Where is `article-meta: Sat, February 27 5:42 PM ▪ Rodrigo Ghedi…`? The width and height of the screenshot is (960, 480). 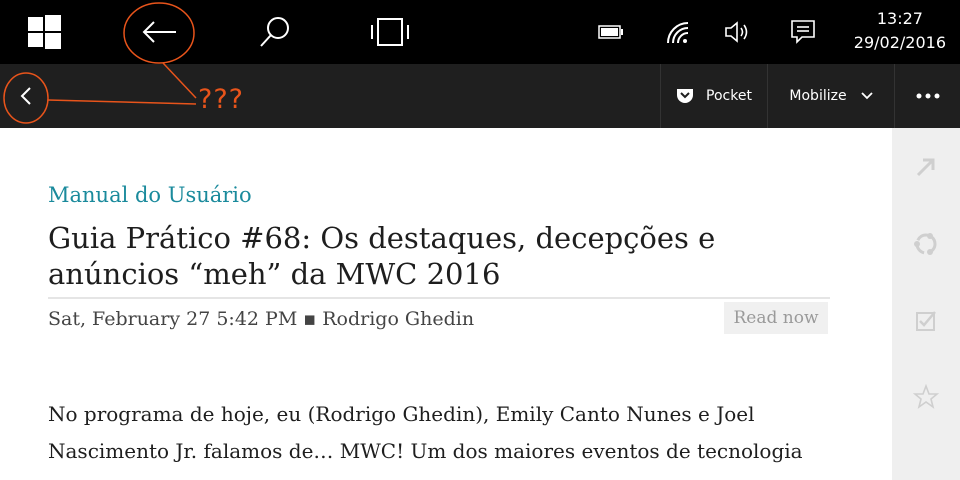
article-meta: Sat, February 27 5:42 PM ▪ Rodrigo Ghedi… is located at coordinates (261, 319).